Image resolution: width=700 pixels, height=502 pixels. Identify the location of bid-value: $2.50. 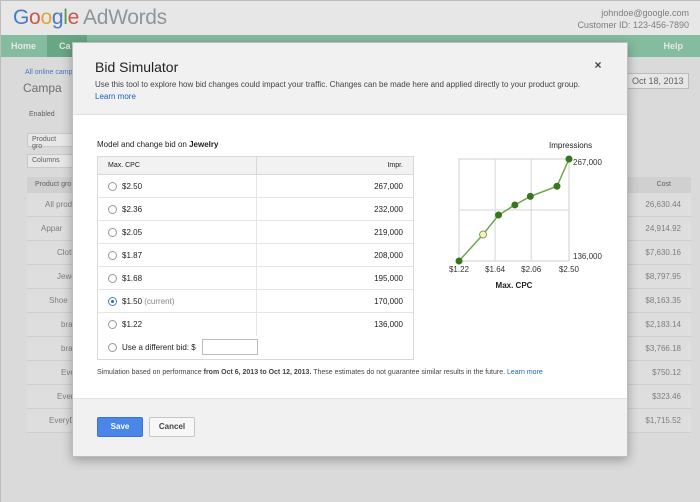
(132, 186).